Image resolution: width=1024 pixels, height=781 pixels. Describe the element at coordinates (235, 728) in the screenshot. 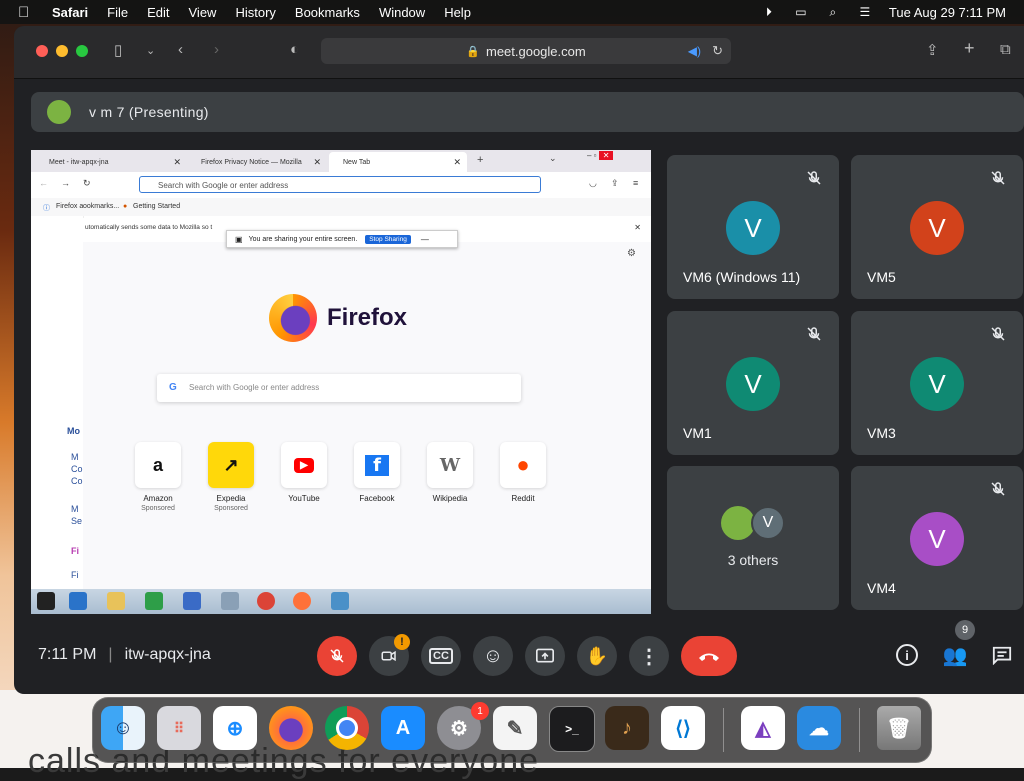

I see `safari-icon: ⊕` at that location.